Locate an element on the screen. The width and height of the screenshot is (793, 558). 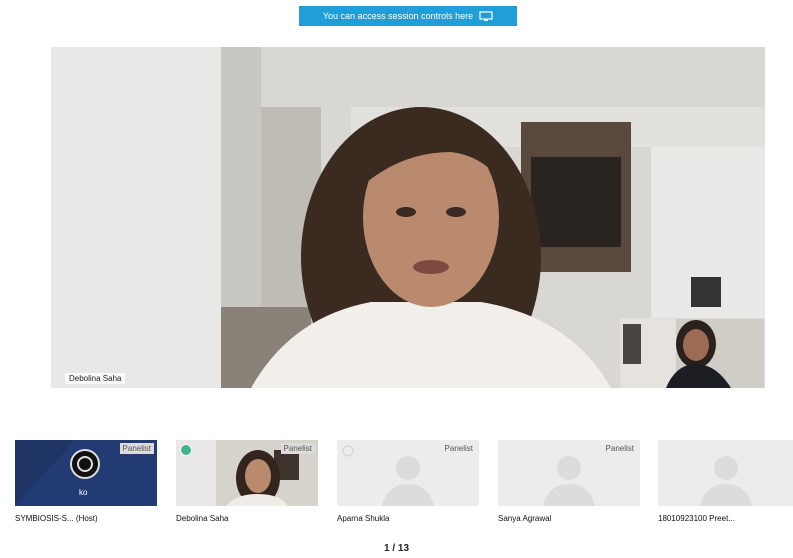
monitor-icon is located at coordinates (486, 15).